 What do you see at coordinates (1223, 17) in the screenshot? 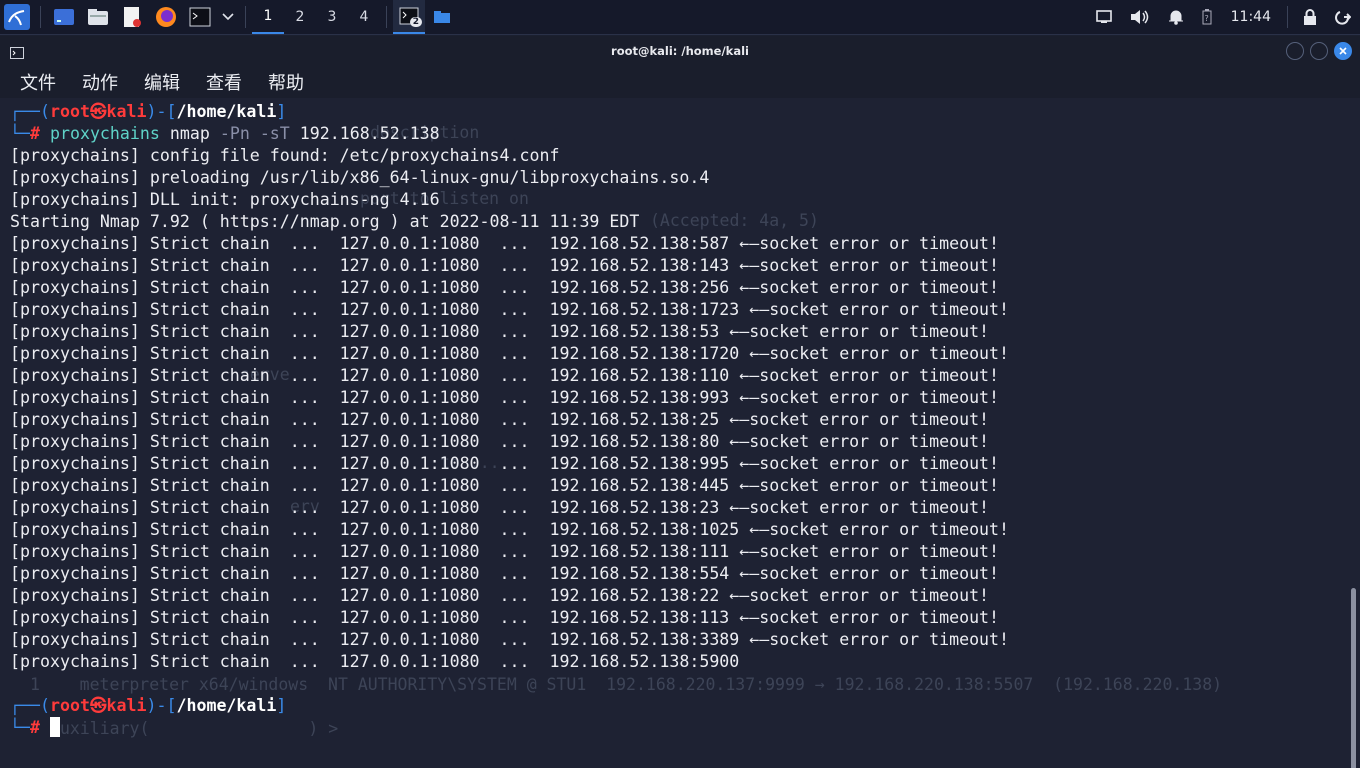
I see `system-tray: ? 11:44` at bounding box center [1223, 17].